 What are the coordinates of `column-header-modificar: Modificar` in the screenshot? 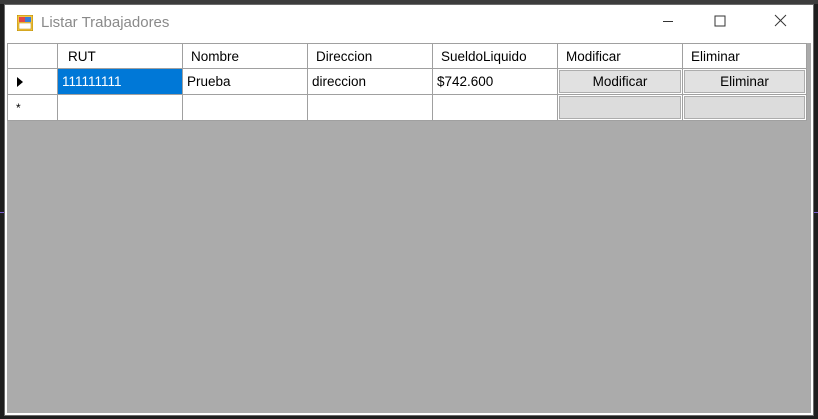 It's located at (620, 56).